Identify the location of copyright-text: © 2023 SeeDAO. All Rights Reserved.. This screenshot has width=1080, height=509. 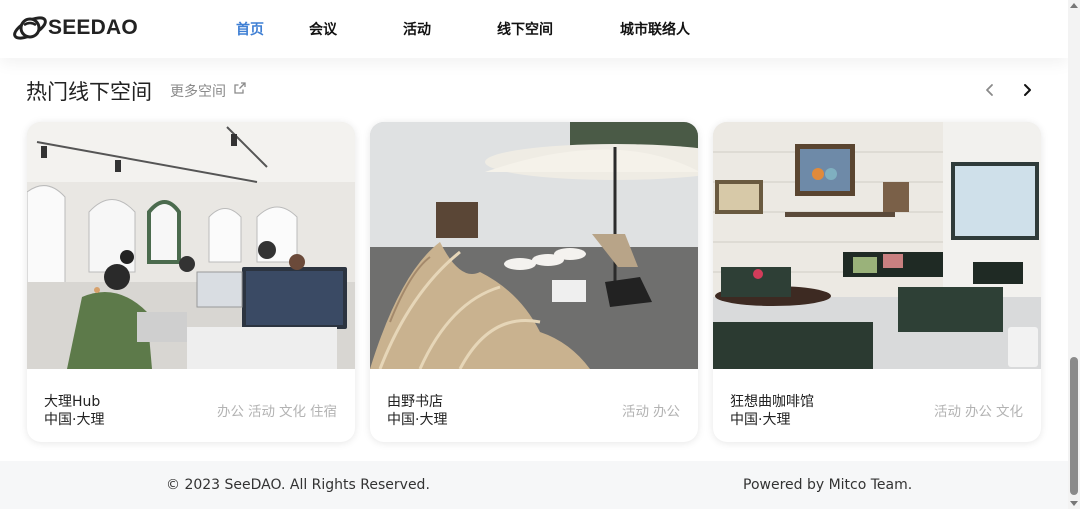
(298, 485).